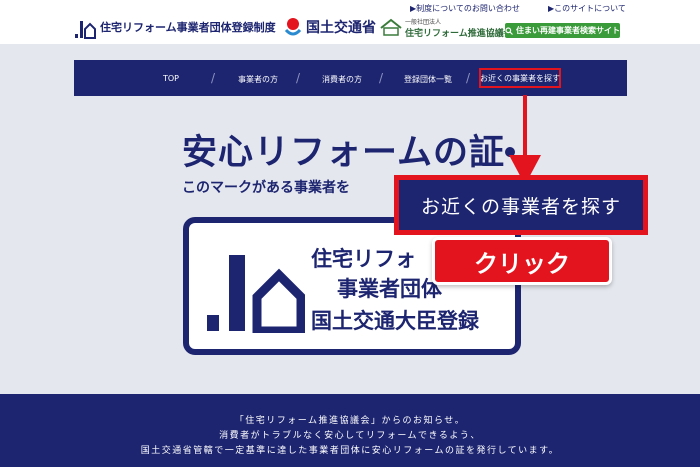 This screenshot has width=700, height=467. What do you see at coordinates (188, 27) in the screenshot?
I see `site-title: 住宅リフォーム事業者団体登録制度` at bounding box center [188, 27].